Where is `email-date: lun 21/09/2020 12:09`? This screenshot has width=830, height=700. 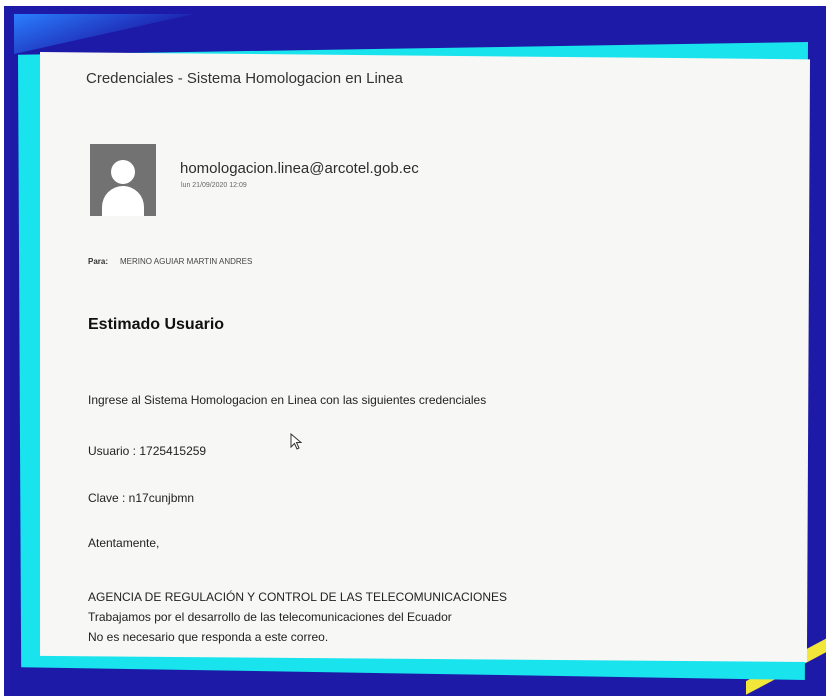 email-date: lun 21/09/2020 12:09 is located at coordinates (214, 185).